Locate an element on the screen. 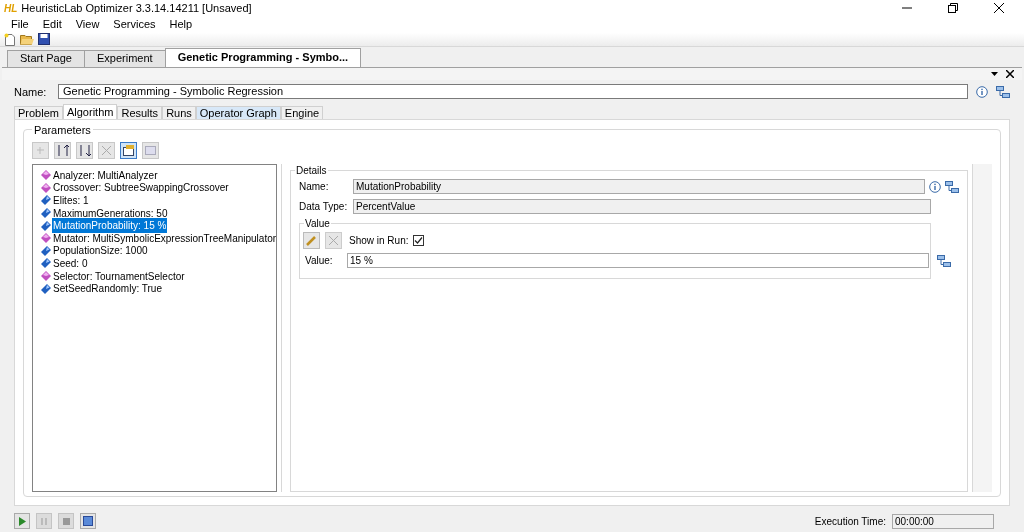  document-tab: Experiment is located at coordinates (125, 58).